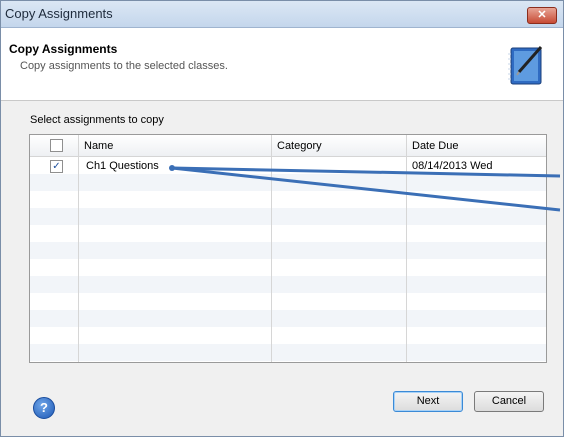  Describe the element at coordinates (97, 120) in the screenshot. I see `select-assignments-label: Select assignments to copy` at that location.